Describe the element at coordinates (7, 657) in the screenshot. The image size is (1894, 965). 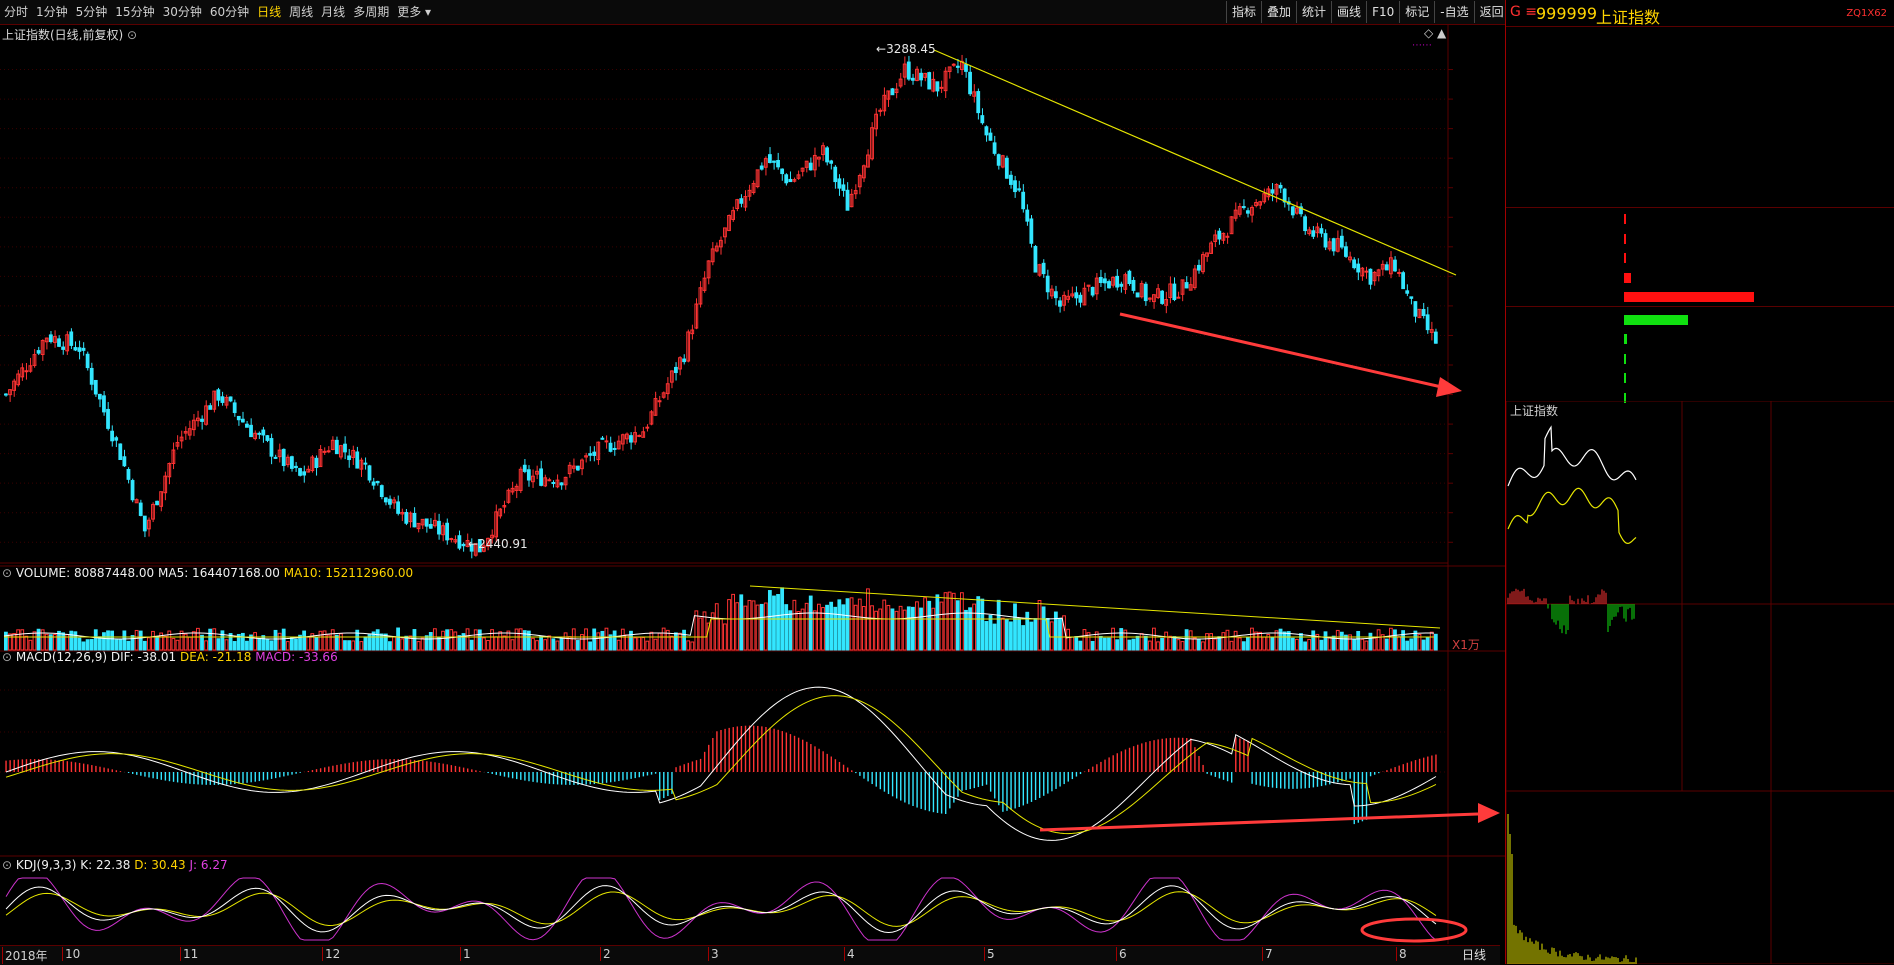
I see `macd-collapse-icon: ⊙` at that location.